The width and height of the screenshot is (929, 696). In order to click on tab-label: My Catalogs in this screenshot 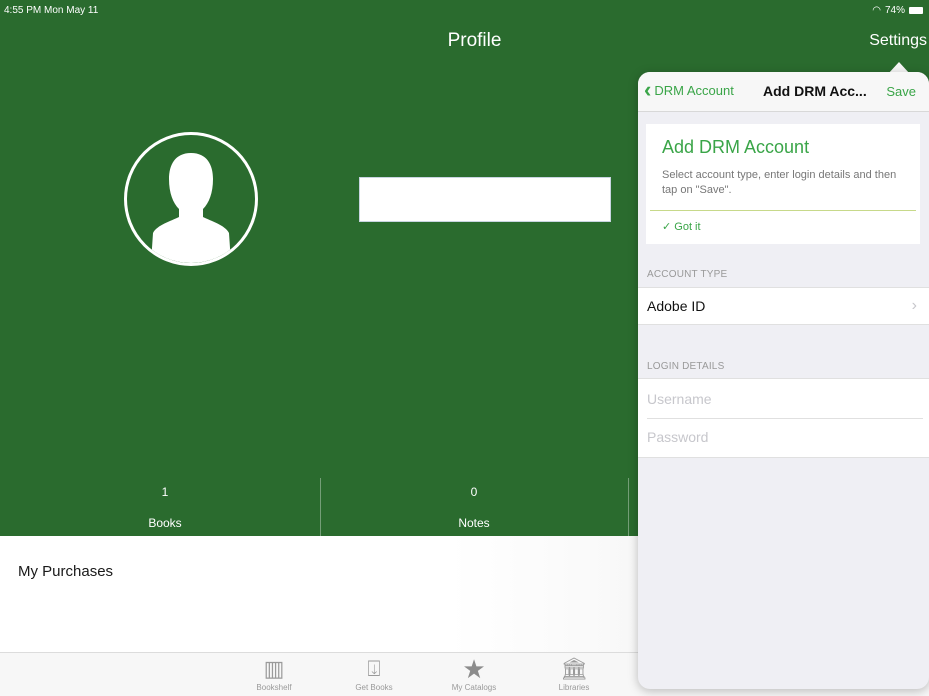, I will do `click(474, 687)`.